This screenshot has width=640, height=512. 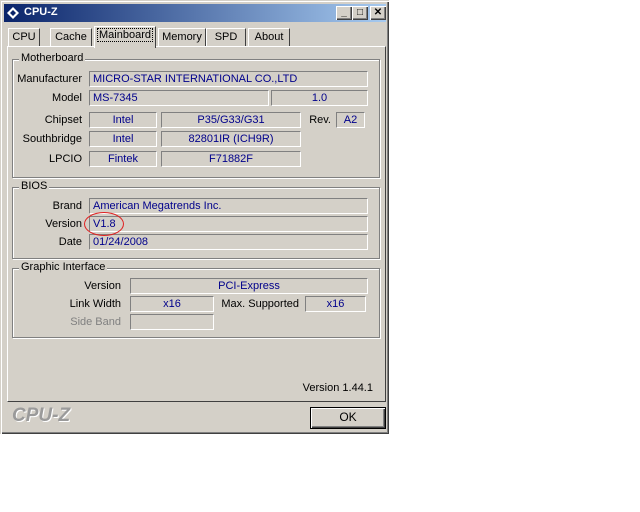 What do you see at coordinates (320, 120) in the screenshot?
I see `revision-label: Rev.` at bounding box center [320, 120].